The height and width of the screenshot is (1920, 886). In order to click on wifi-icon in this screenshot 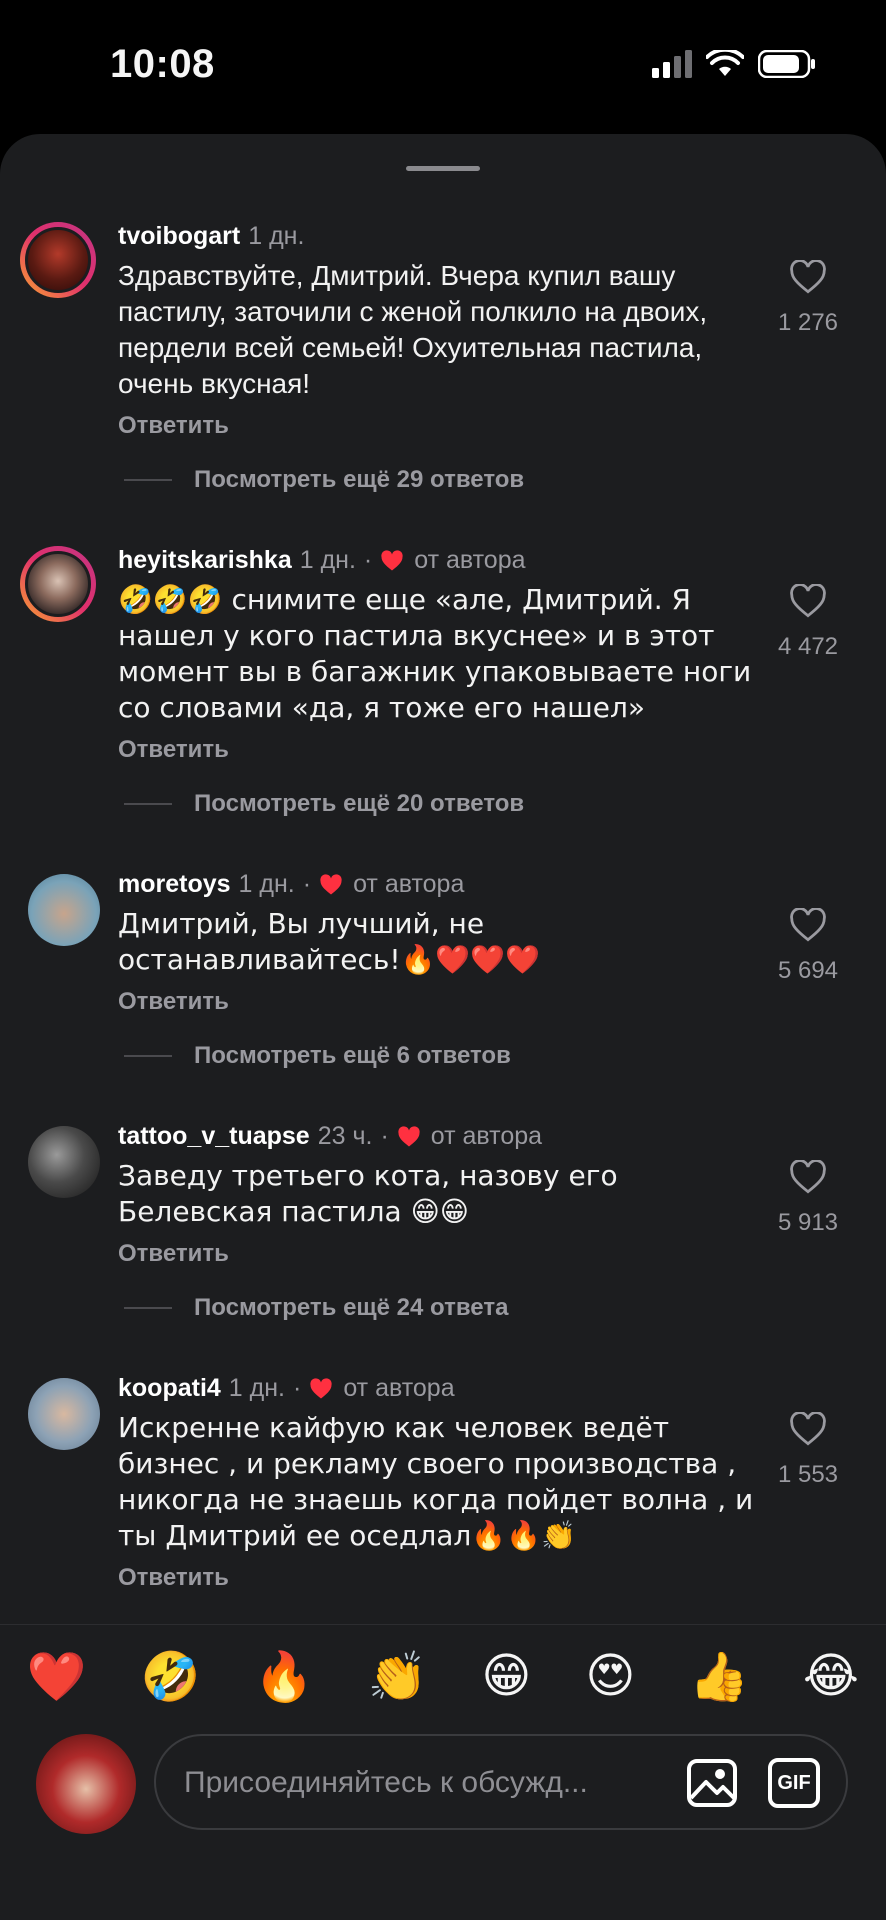, I will do `click(725, 63)`.